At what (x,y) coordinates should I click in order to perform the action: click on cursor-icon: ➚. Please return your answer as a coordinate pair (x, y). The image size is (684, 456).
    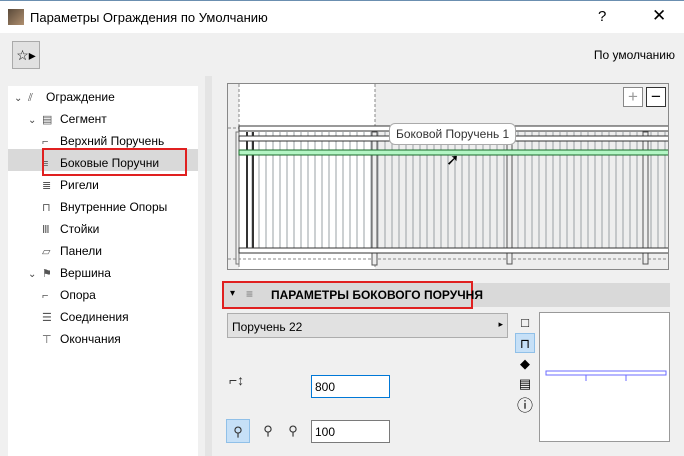
    Looking at the image, I should click on (453, 160).